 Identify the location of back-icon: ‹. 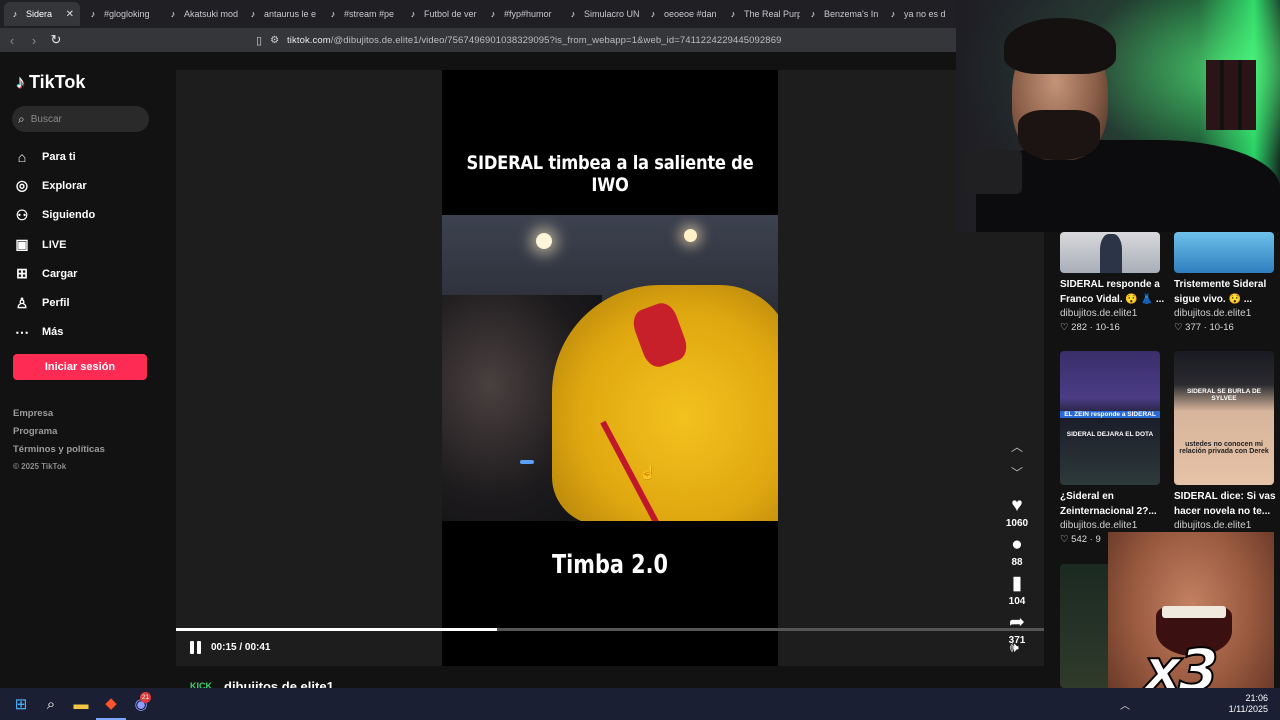
(12, 40).